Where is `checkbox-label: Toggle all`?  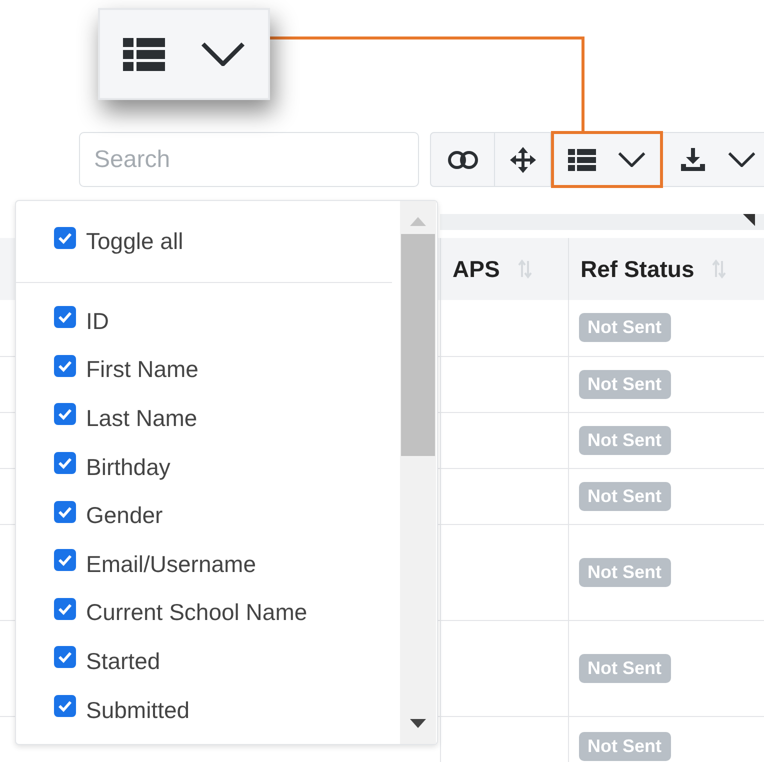 checkbox-label: Toggle all is located at coordinates (135, 241).